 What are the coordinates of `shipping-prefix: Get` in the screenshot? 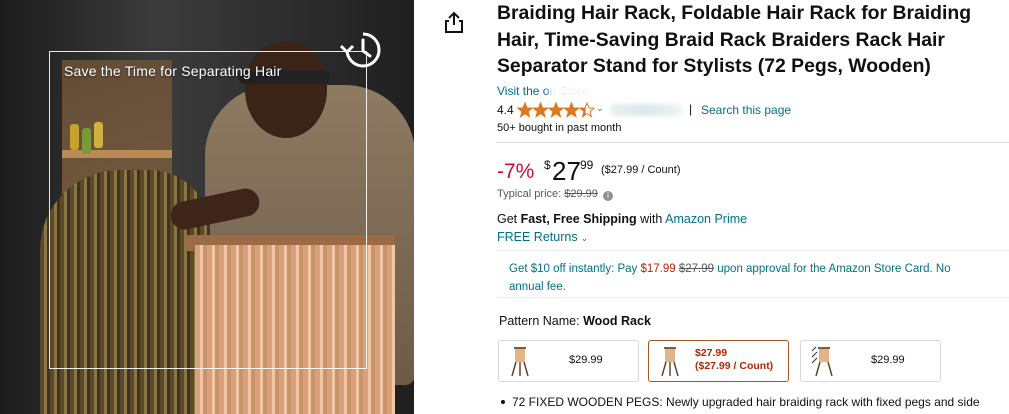 It's located at (509, 219).